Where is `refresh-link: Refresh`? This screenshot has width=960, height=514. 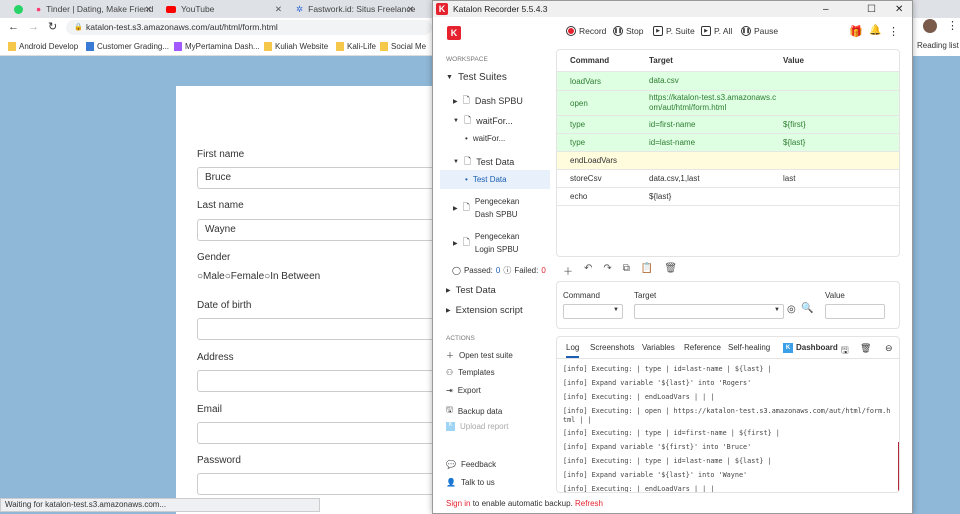 refresh-link: Refresh is located at coordinates (589, 503).